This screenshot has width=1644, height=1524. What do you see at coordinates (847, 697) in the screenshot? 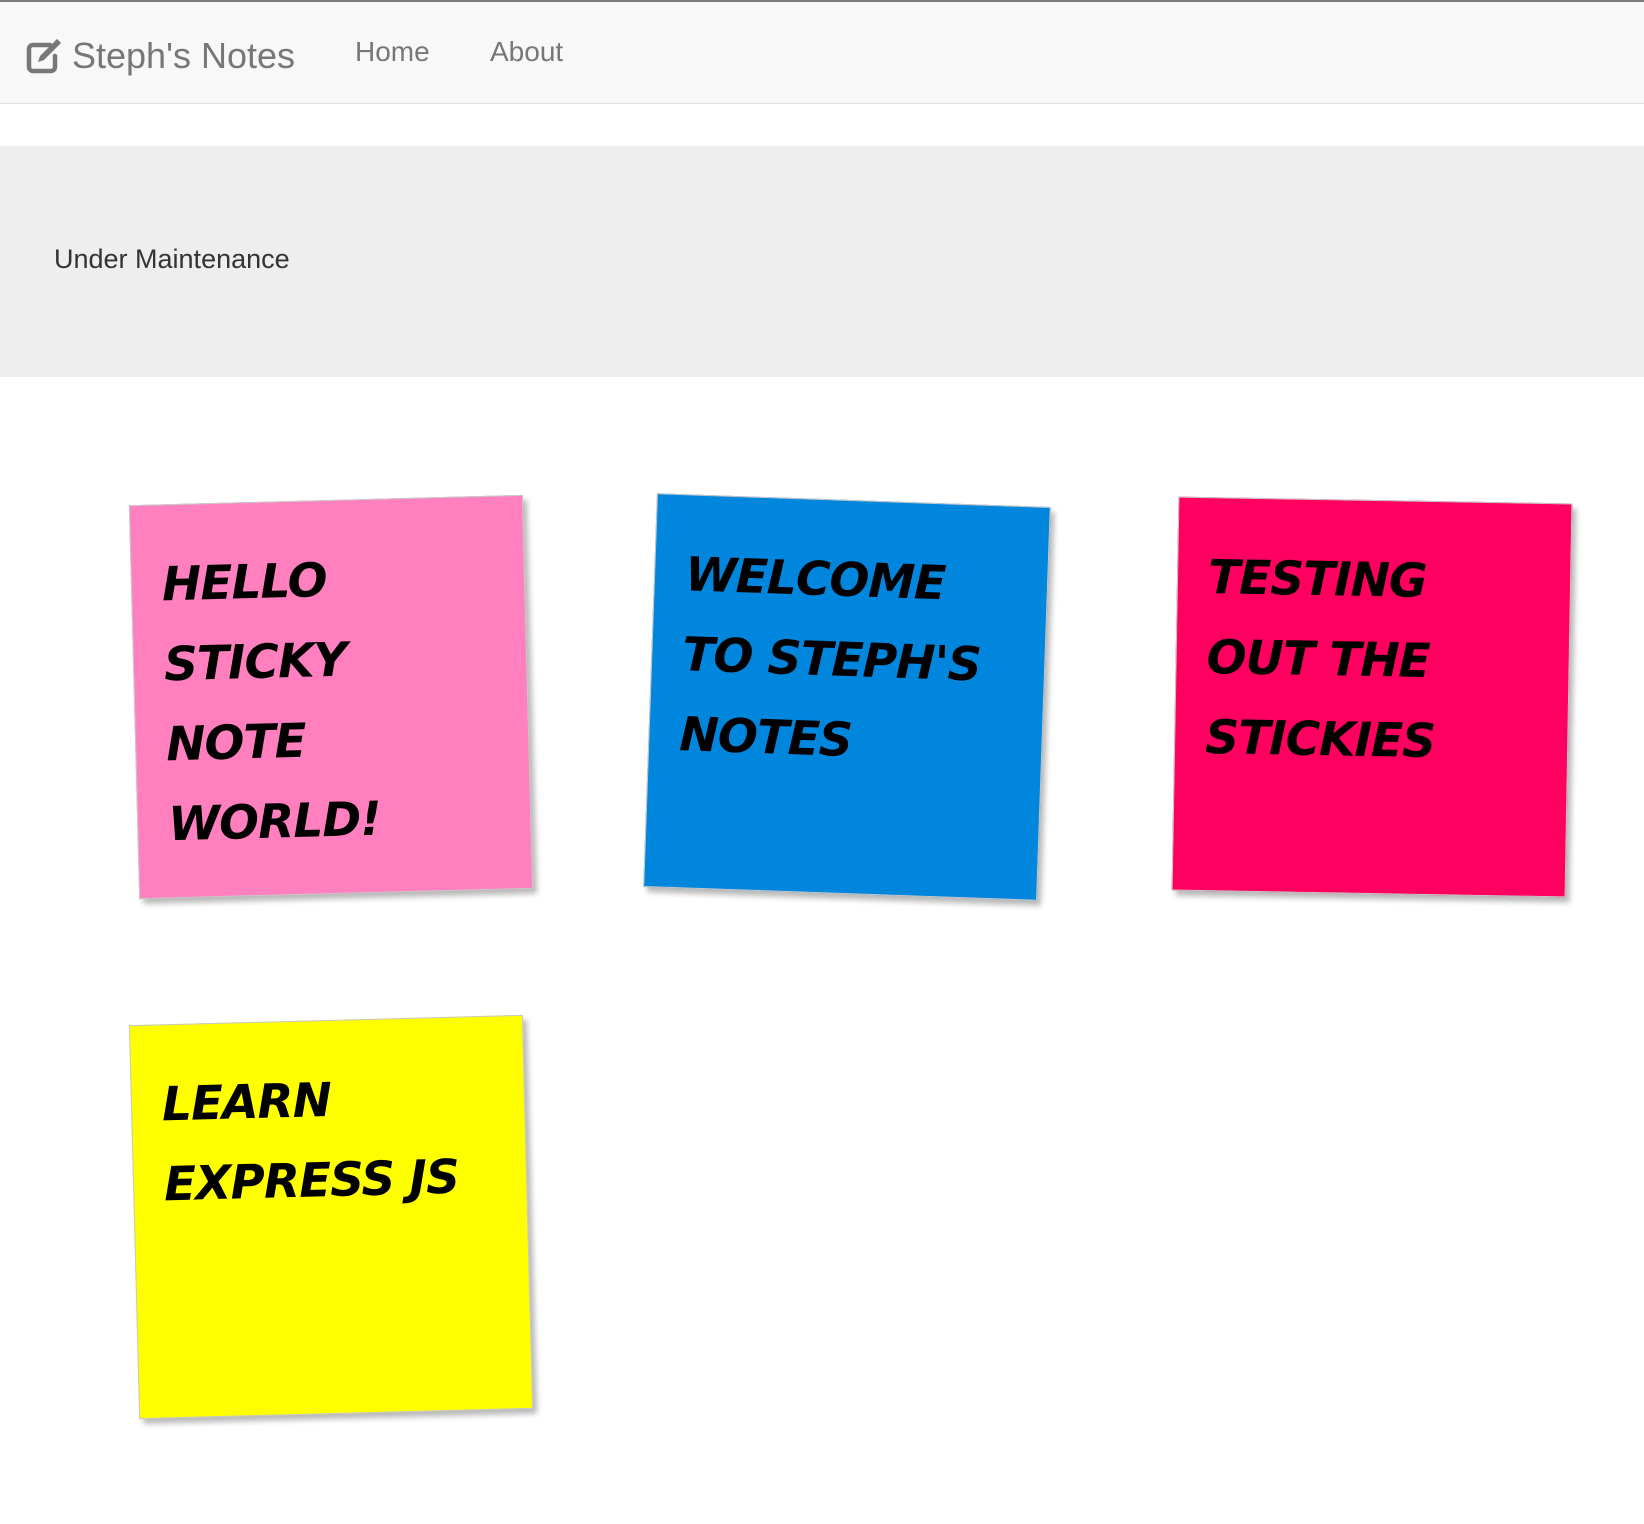
I see `sticky-note: Welcome to Steph's notes` at bounding box center [847, 697].